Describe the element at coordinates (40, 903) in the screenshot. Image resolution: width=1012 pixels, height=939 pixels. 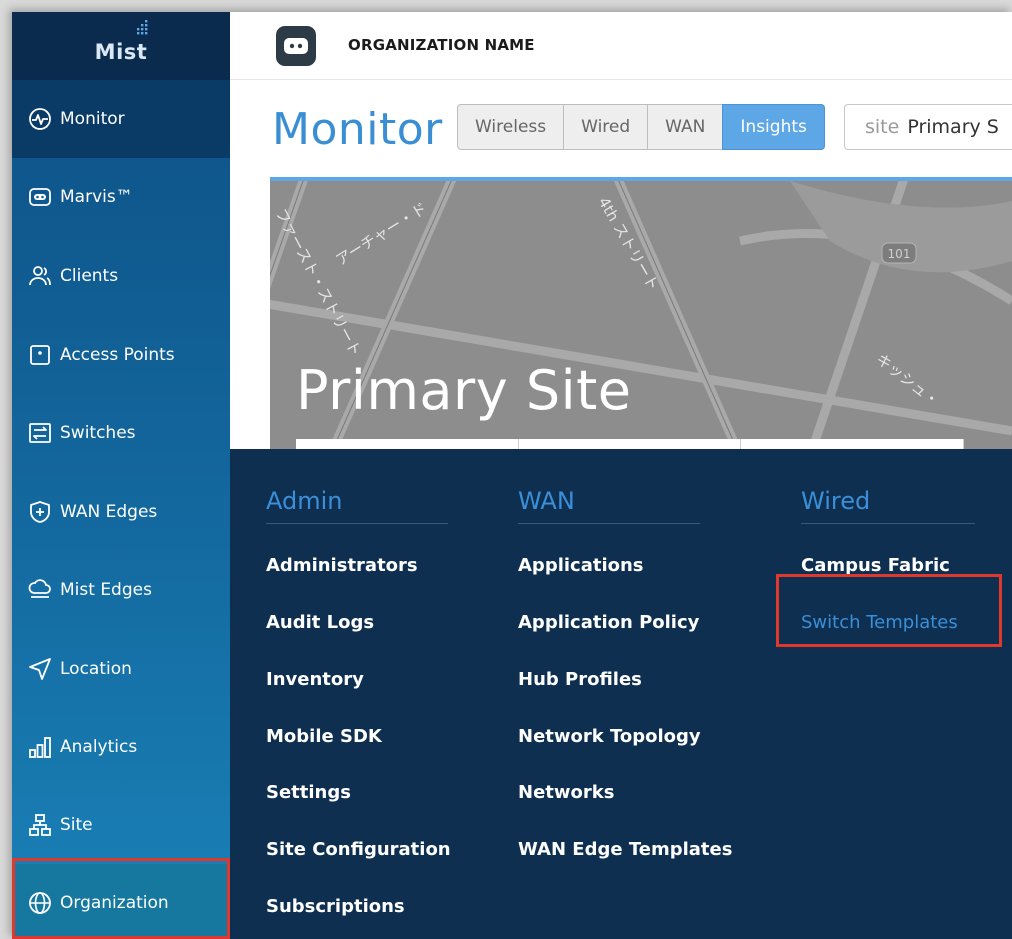
I see `globe-icon` at that location.